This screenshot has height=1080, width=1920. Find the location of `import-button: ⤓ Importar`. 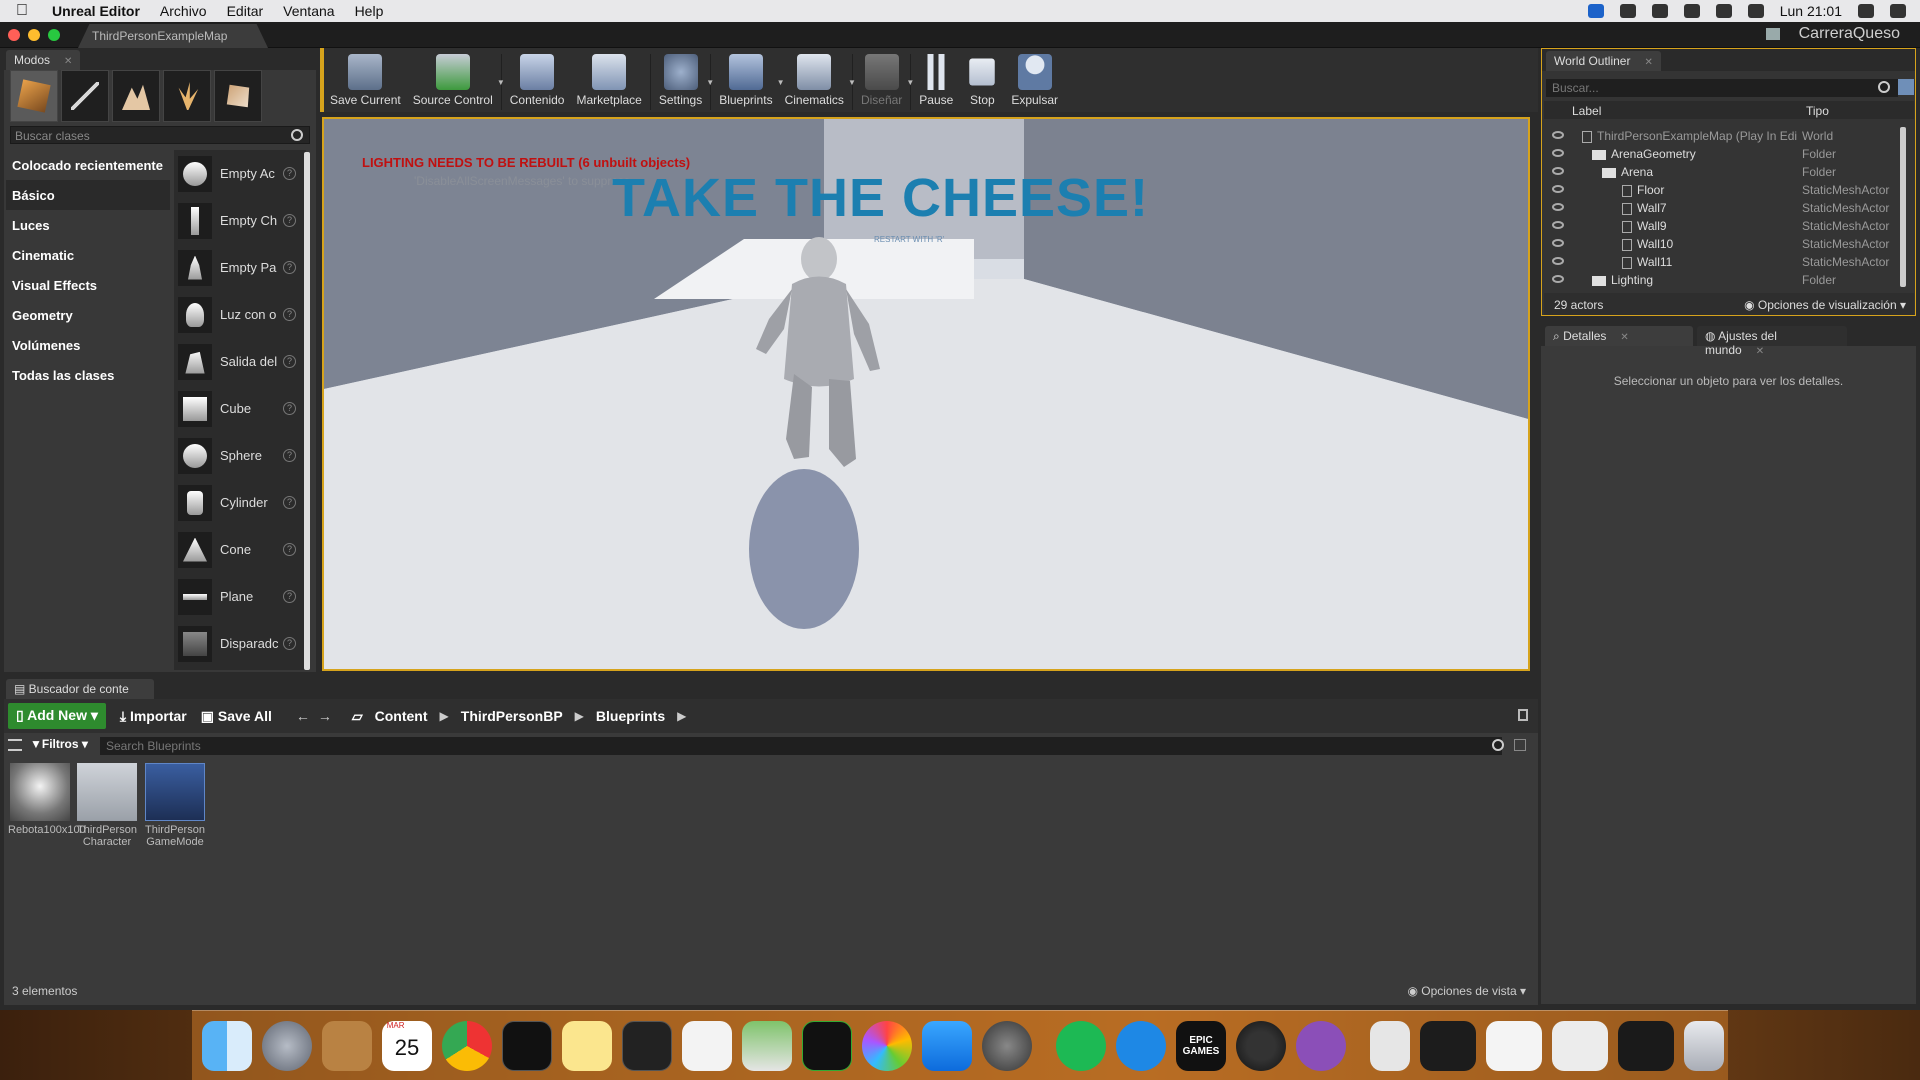

import-button: ⤓ Importar is located at coordinates (153, 716).